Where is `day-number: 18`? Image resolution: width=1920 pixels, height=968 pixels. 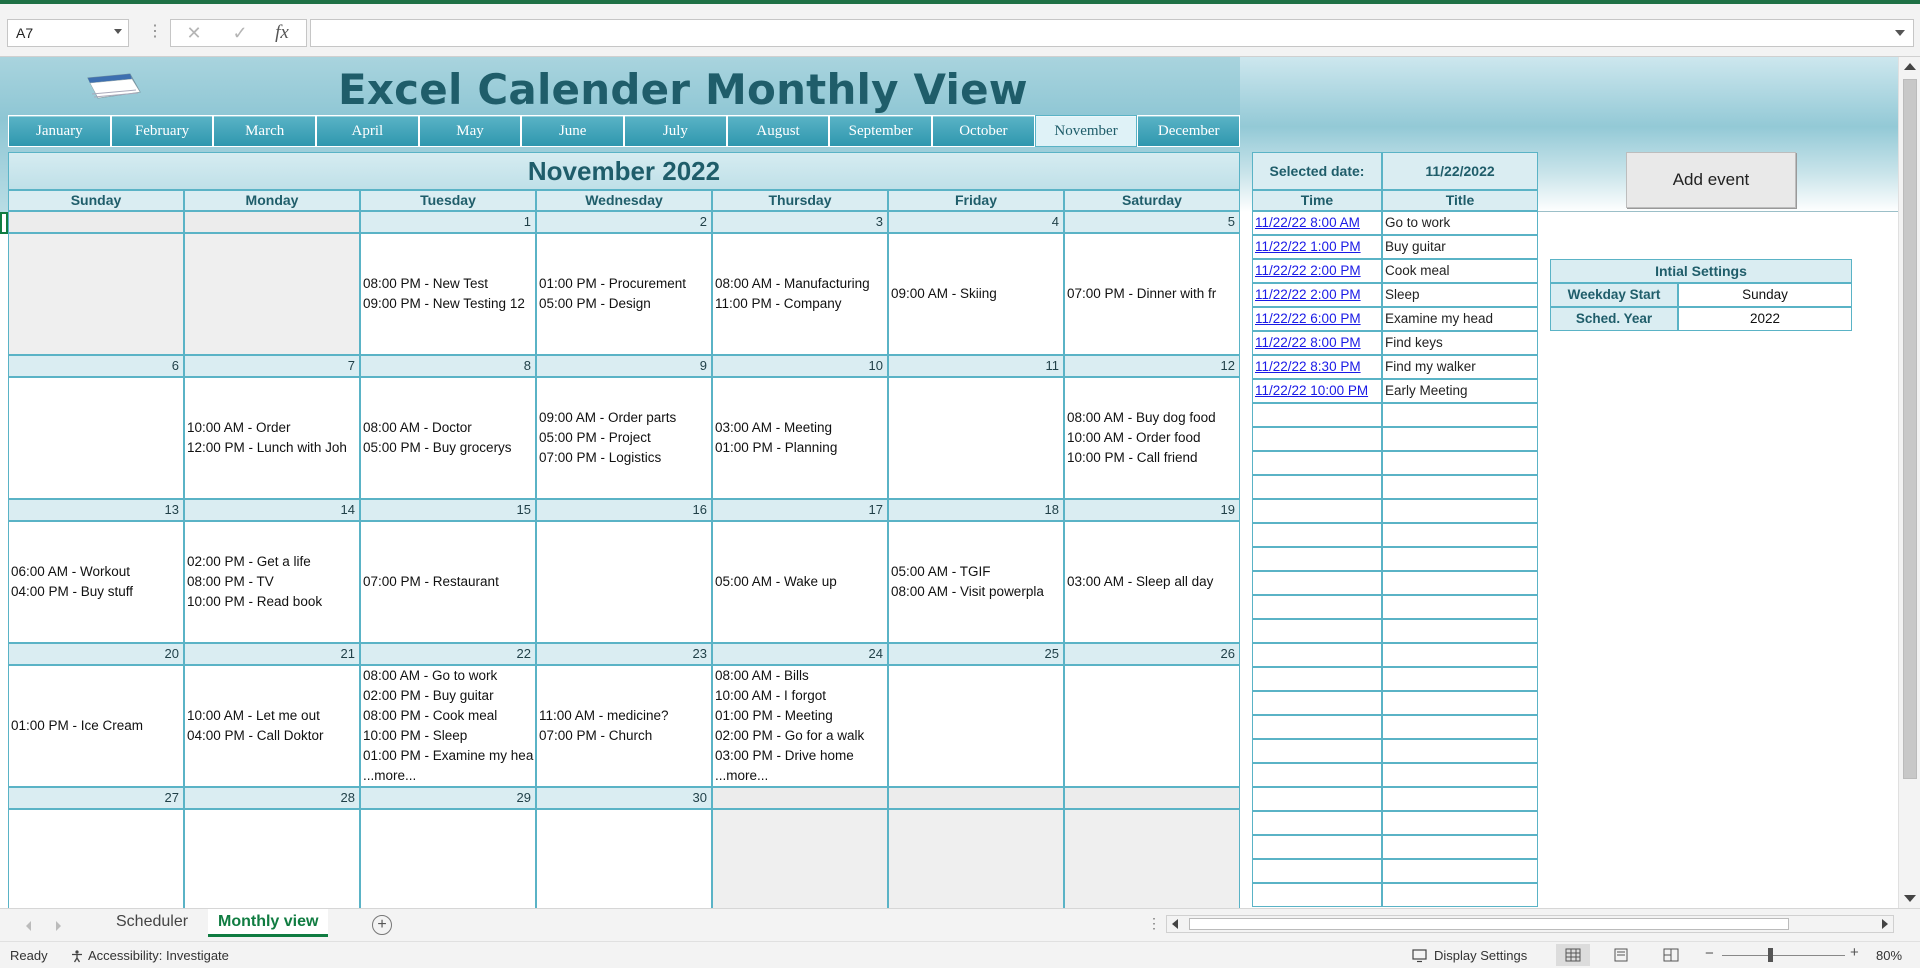
day-number: 18 is located at coordinates (976, 510).